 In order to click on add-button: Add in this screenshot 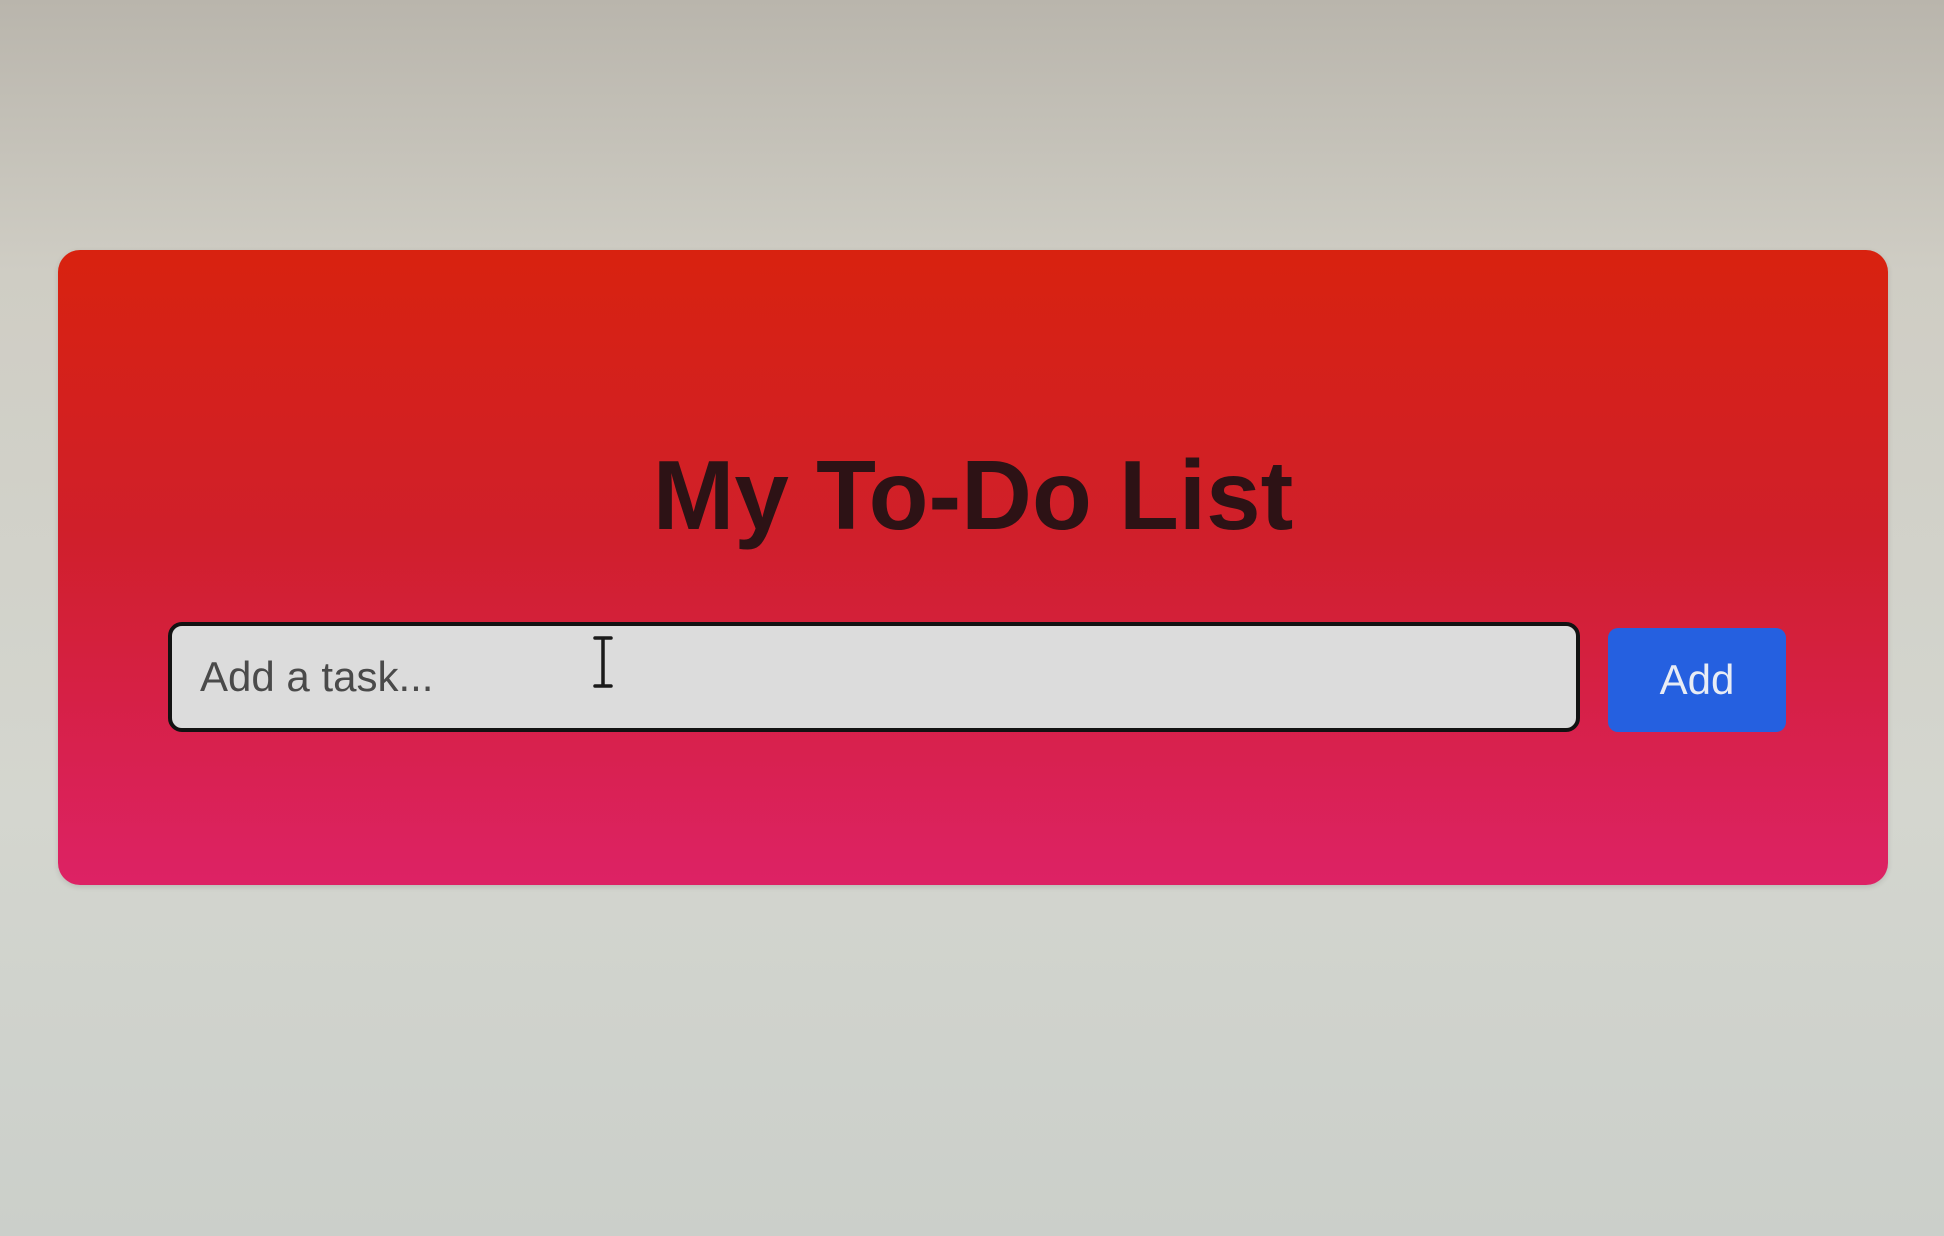, I will do `click(1697, 680)`.